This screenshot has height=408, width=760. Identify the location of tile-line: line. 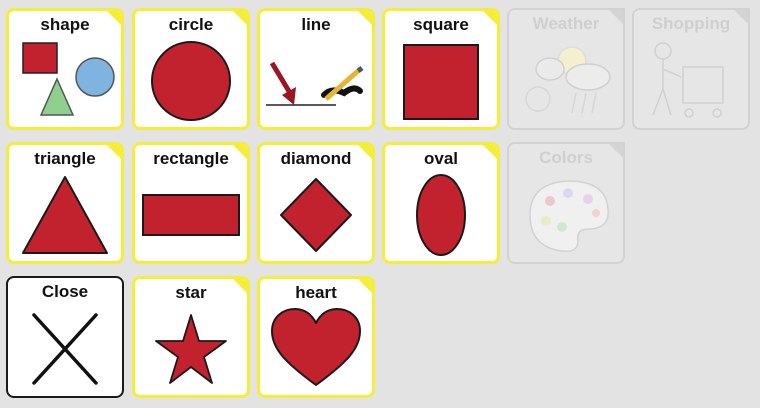
(316, 69).